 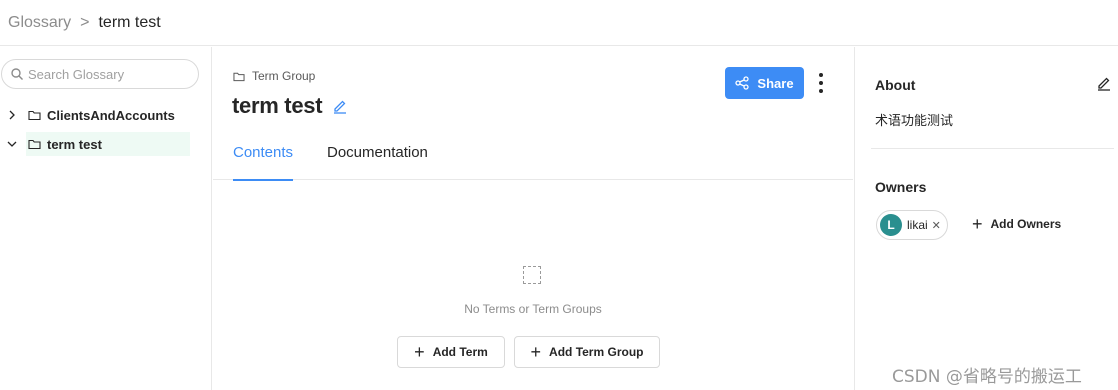 I want to click on entity-type-text: Term Group, so click(x=284, y=76).